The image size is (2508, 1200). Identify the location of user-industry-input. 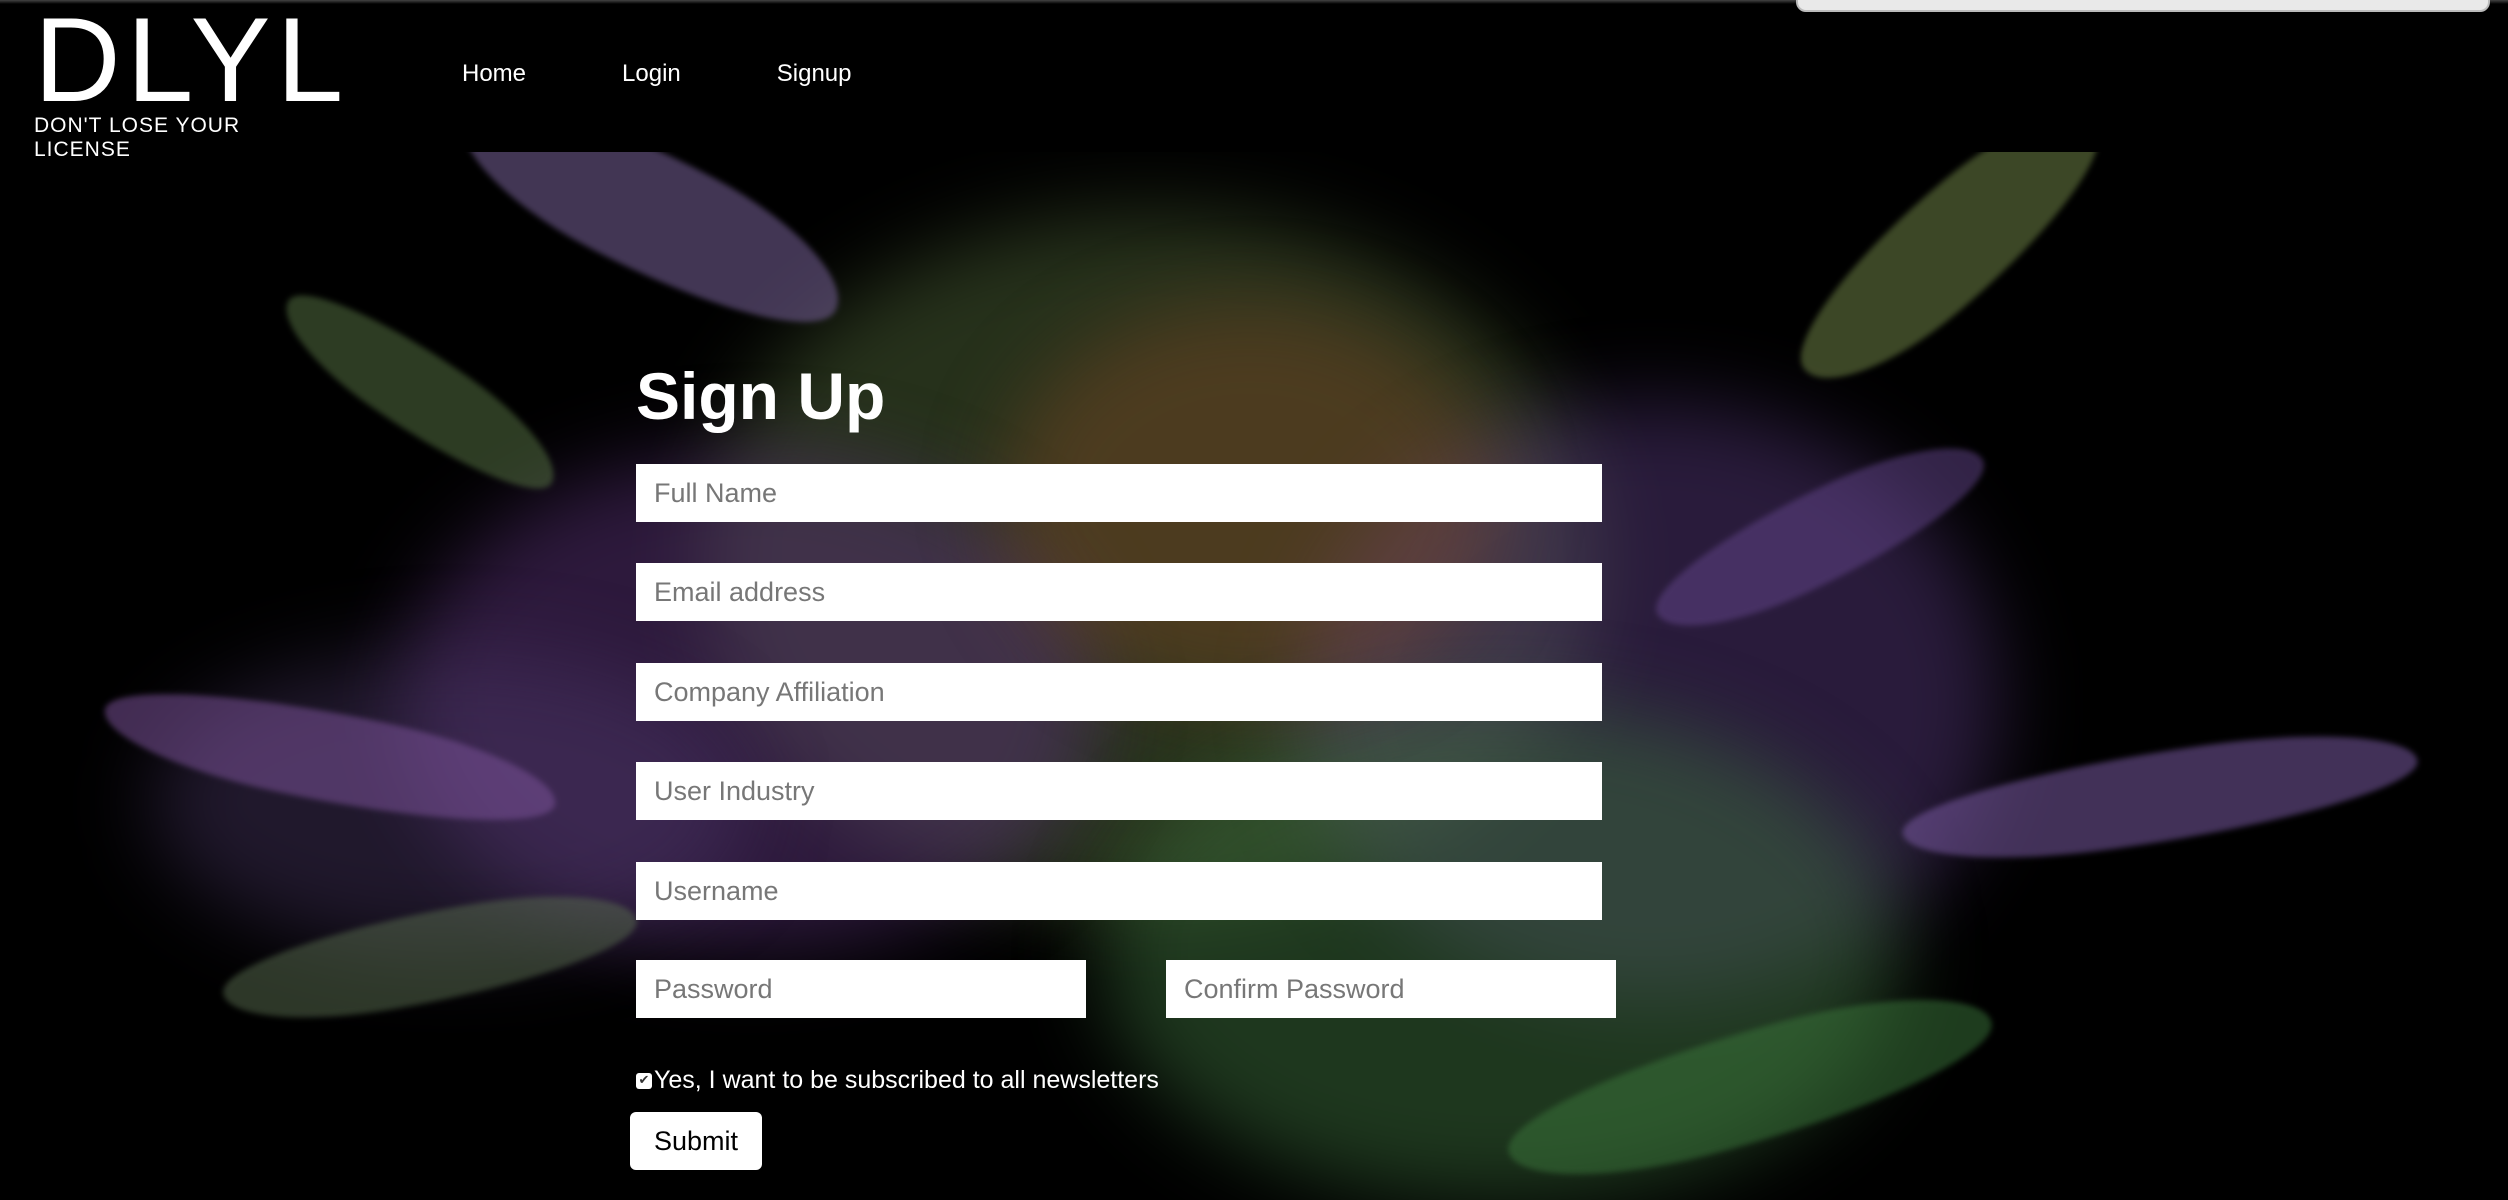
(1119, 791).